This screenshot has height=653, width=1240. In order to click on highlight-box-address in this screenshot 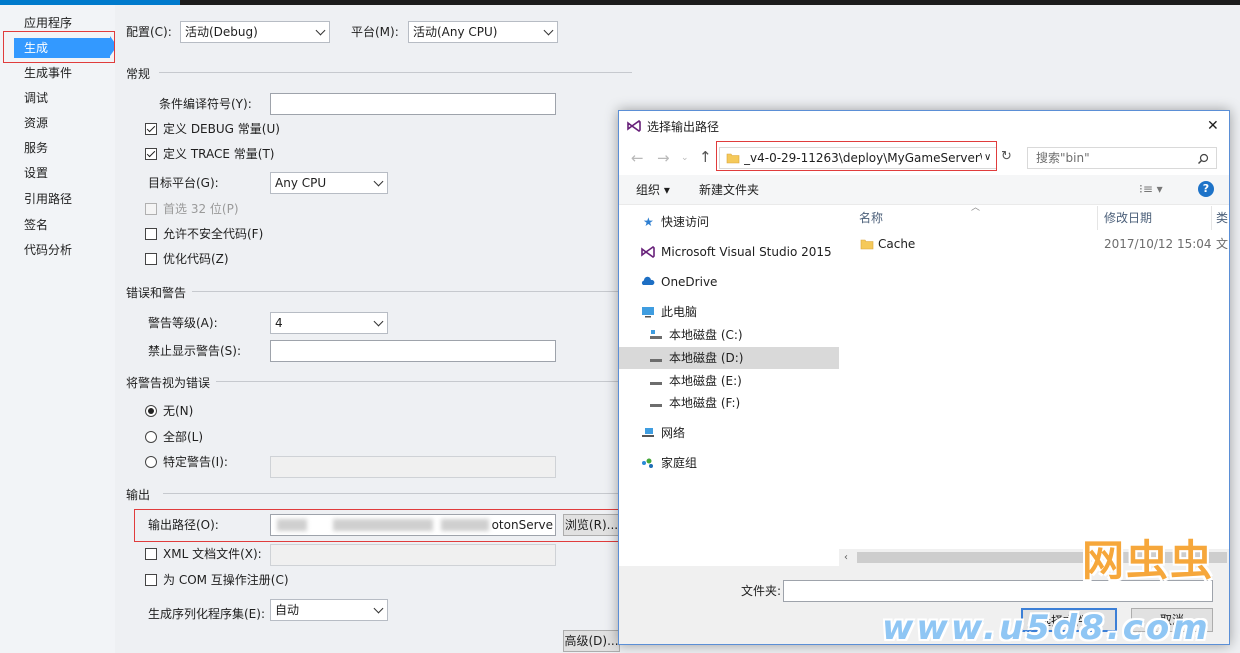, I will do `click(856, 156)`.